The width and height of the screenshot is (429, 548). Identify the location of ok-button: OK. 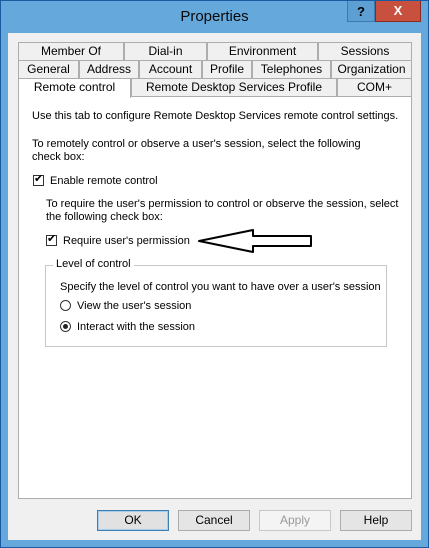
(133, 520).